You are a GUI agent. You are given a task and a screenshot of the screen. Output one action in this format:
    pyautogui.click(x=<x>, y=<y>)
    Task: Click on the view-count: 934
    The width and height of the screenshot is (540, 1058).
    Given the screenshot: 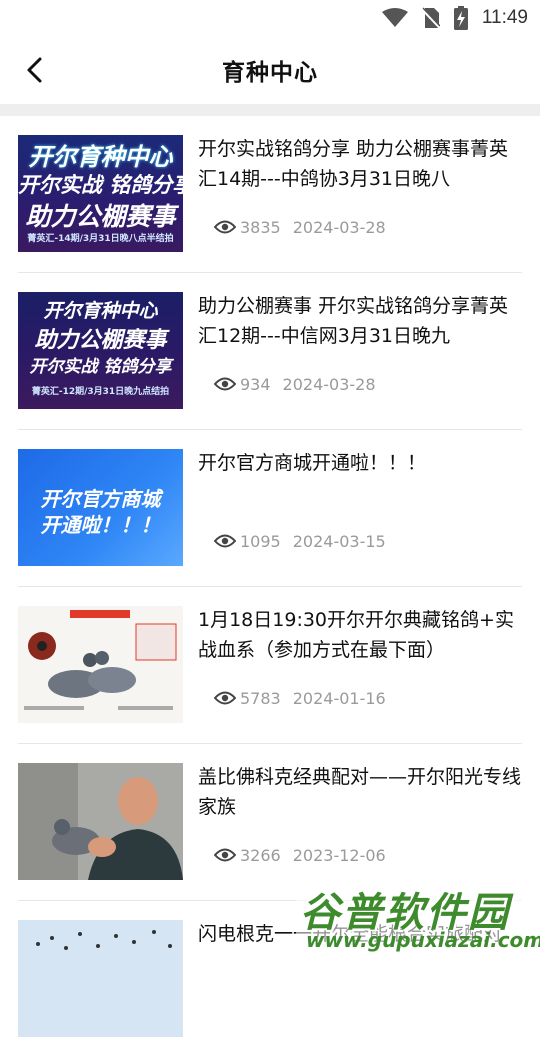 What is the action you would take?
    pyautogui.click(x=255, y=384)
    